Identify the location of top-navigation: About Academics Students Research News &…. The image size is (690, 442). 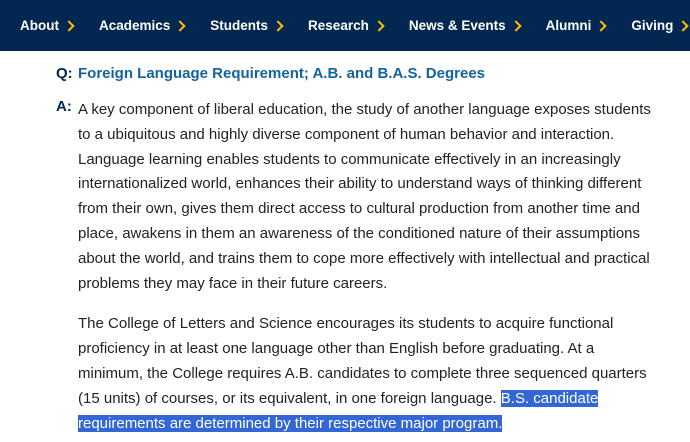
(345, 25).